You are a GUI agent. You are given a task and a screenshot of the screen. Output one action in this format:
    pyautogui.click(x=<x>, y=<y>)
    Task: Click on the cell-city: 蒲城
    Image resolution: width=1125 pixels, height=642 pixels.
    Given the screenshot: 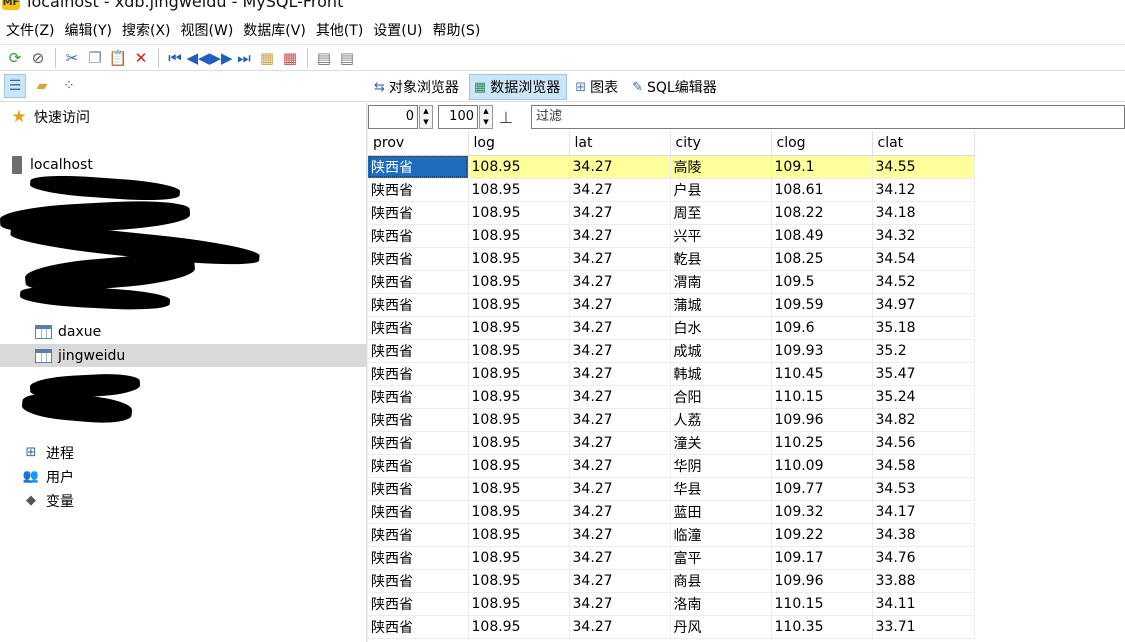 What is the action you would take?
    pyautogui.click(x=721, y=305)
    